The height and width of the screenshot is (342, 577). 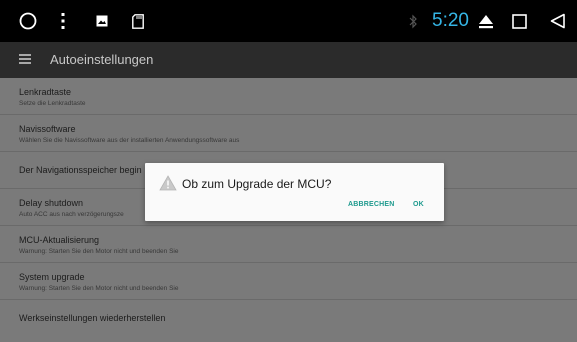 What do you see at coordinates (486, 21) in the screenshot?
I see `eject-icon` at bounding box center [486, 21].